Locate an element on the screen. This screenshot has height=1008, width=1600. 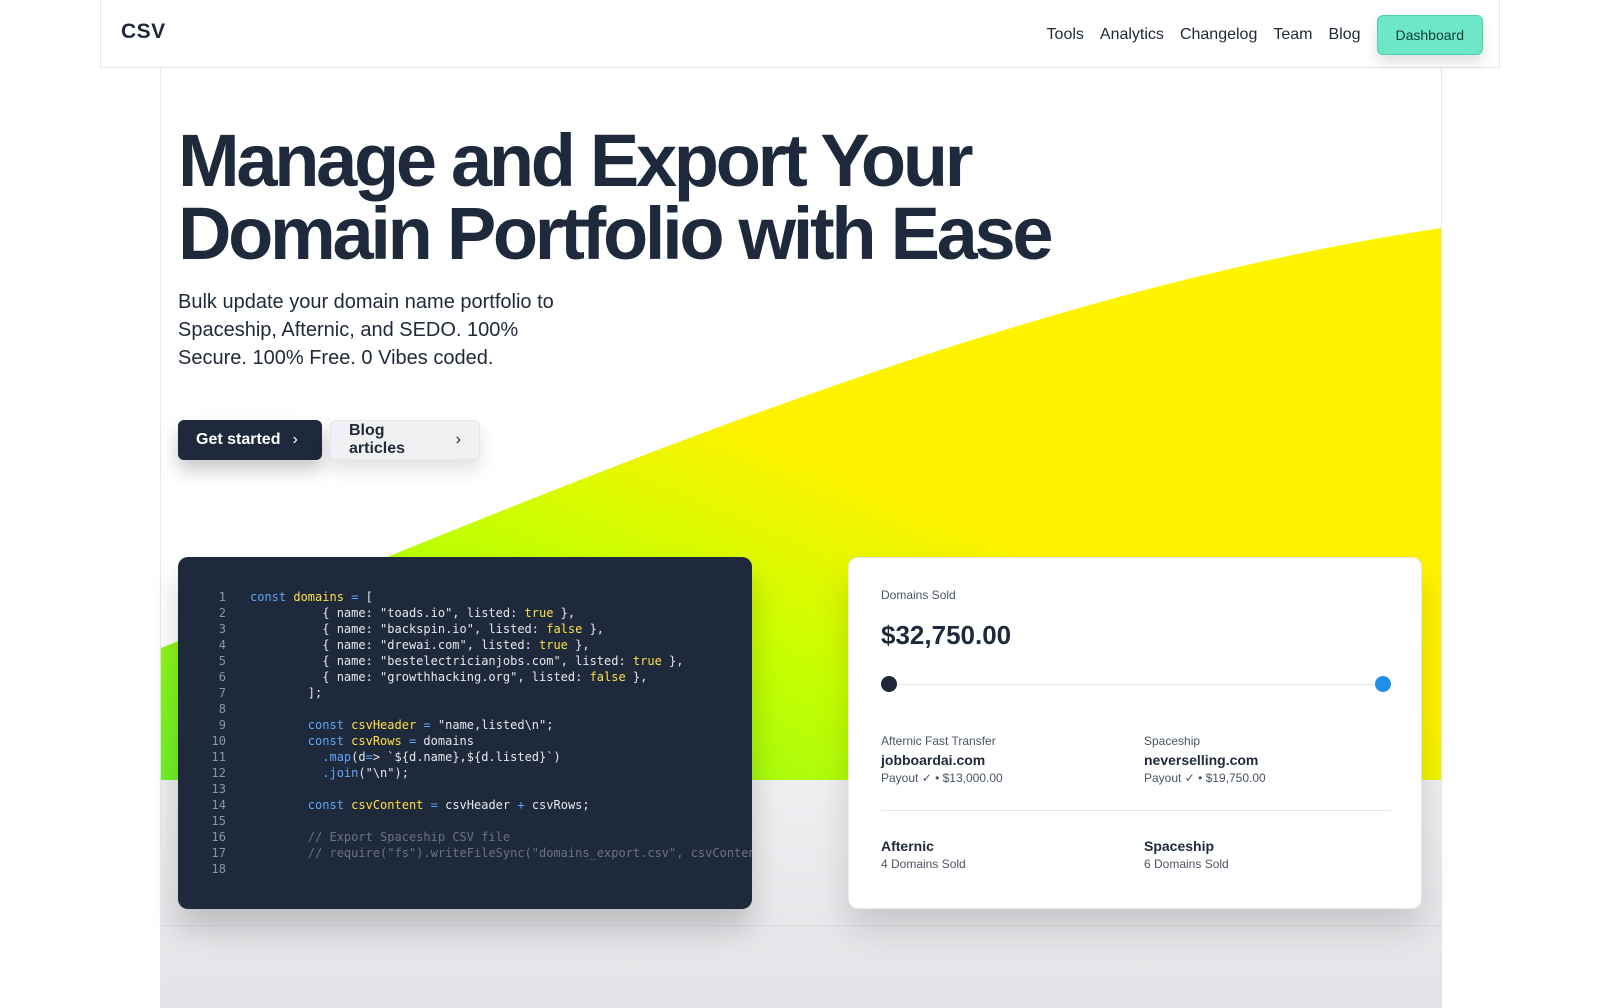
nav-link-tools: Tools is located at coordinates (1065, 35).